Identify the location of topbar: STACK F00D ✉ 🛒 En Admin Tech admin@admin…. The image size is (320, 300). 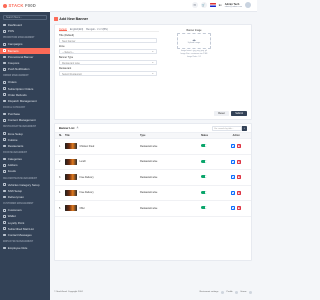
(128, 6).